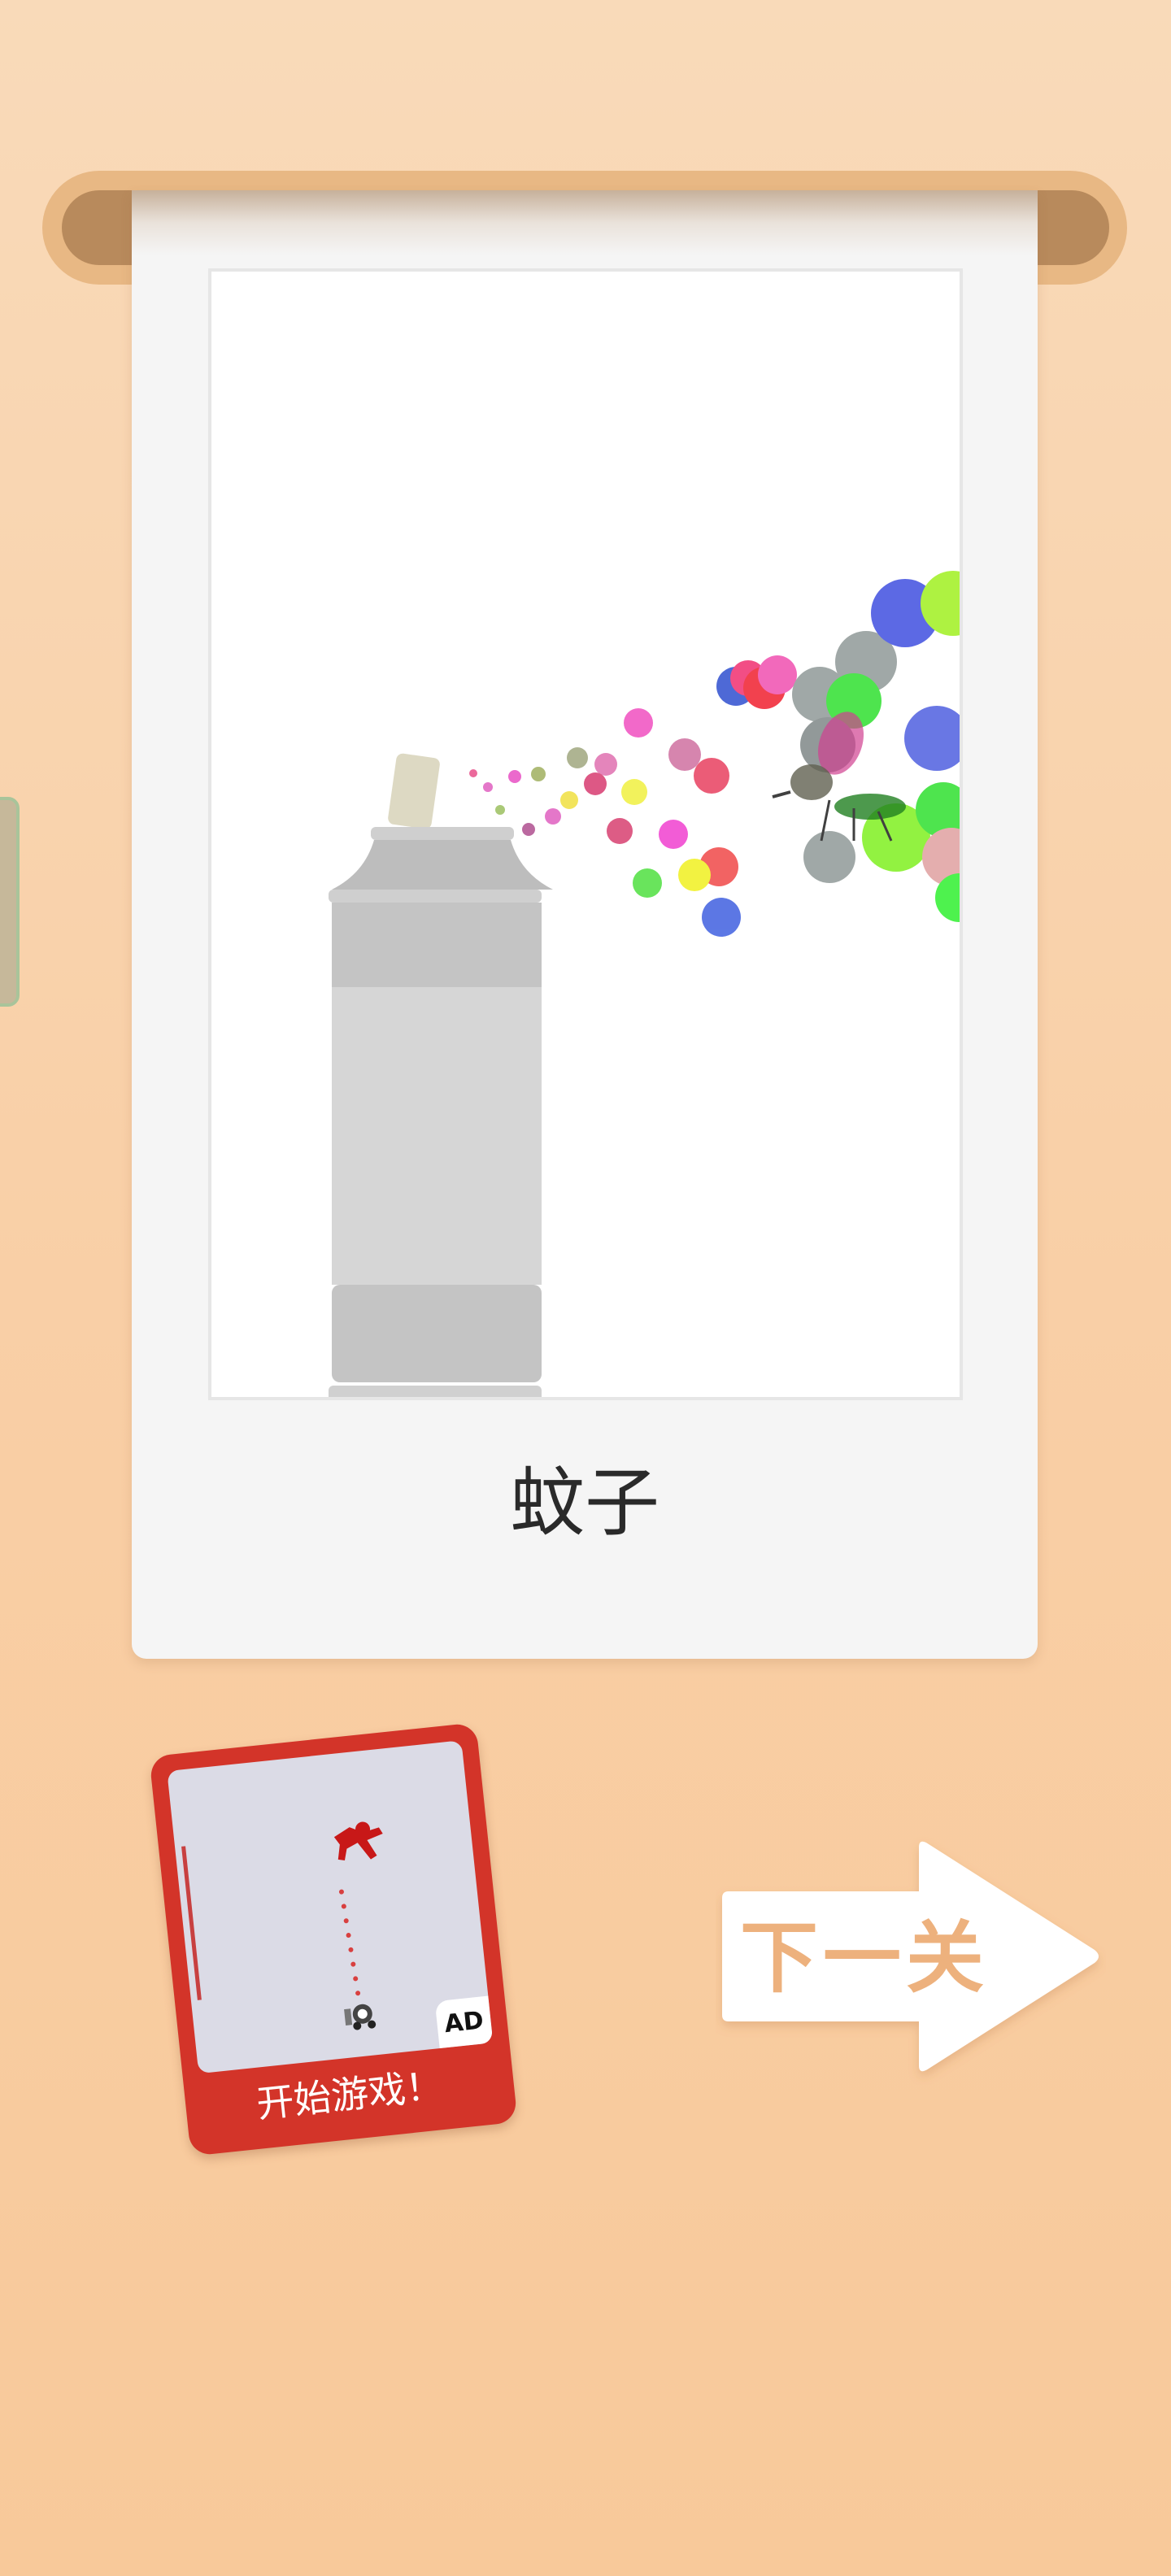 This screenshot has height=2576, width=1171. Describe the element at coordinates (358, 1841) in the screenshot. I see `falling-man-icon` at that location.